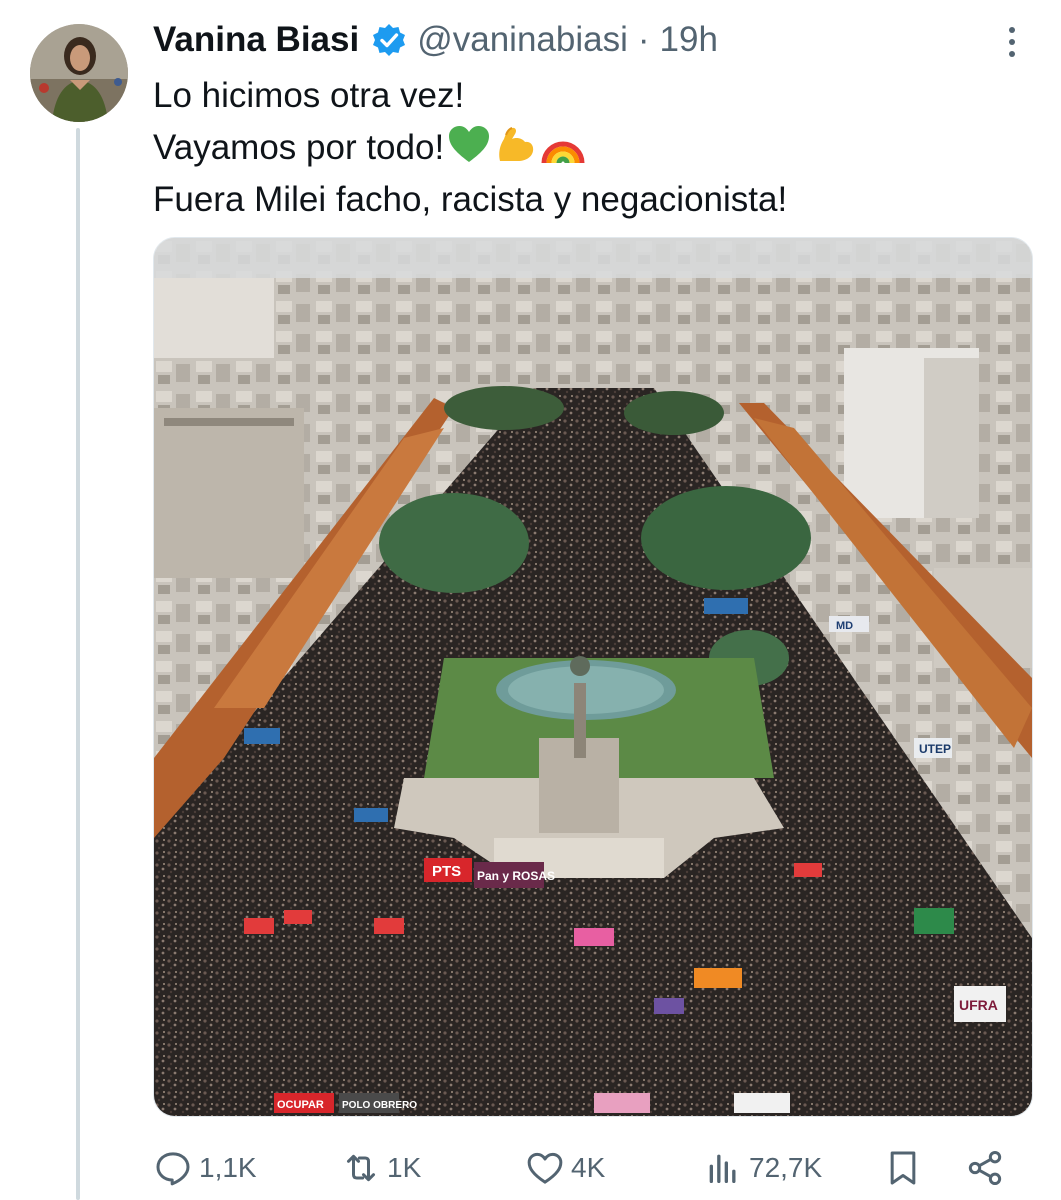  I want to click on bookmark-button, so click(906, 1168).